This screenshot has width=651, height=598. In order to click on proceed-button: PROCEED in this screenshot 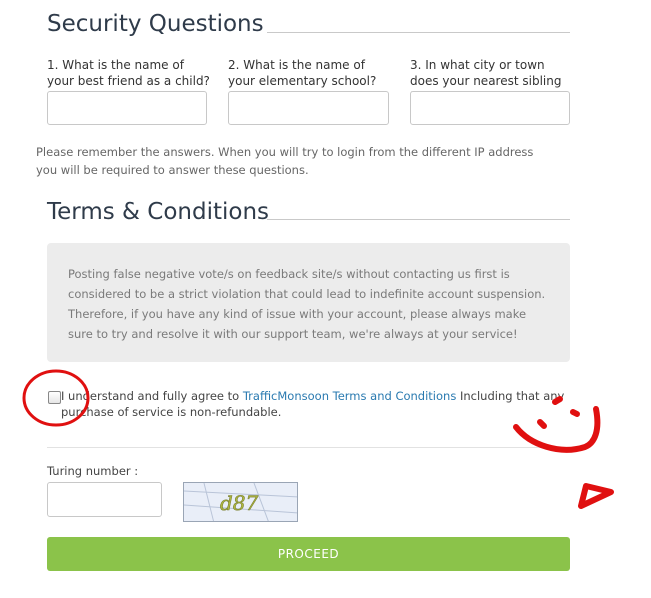, I will do `click(308, 554)`.